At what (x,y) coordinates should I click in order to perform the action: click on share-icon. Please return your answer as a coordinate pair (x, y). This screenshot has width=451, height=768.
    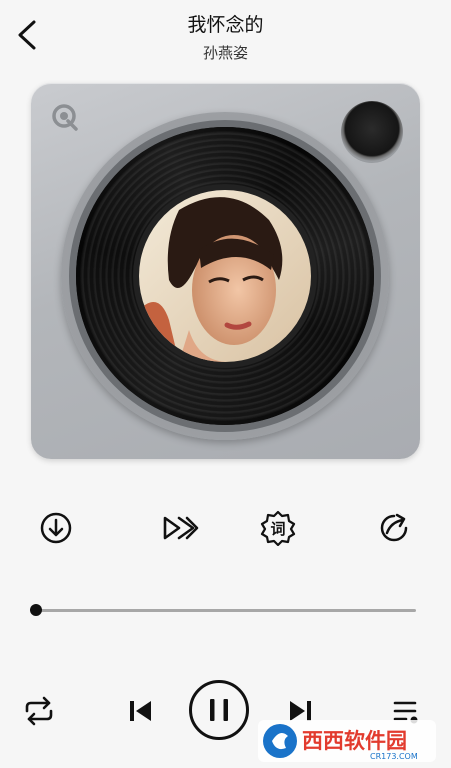
    Looking at the image, I should click on (394, 527).